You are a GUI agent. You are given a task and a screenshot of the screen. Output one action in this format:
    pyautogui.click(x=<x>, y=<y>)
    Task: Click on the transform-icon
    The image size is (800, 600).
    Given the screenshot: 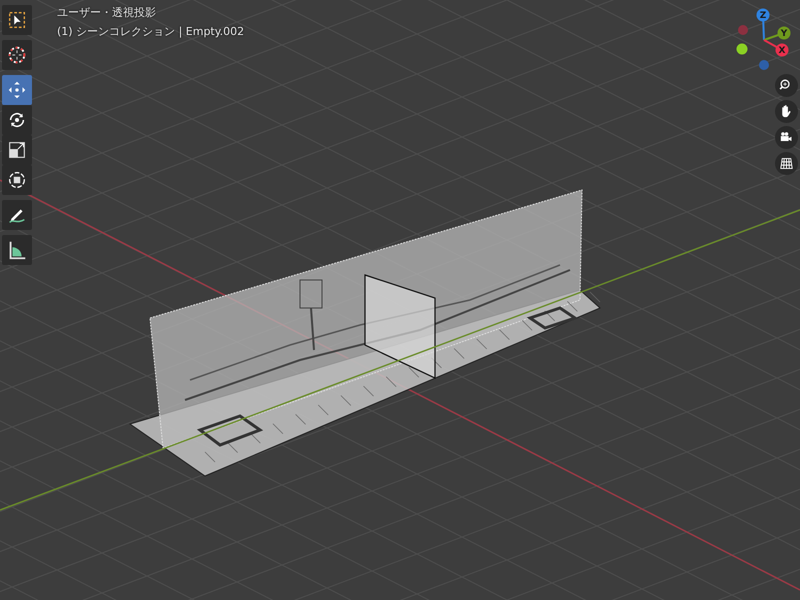 What is the action you would take?
    pyautogui.click(x=17, y=180)
    